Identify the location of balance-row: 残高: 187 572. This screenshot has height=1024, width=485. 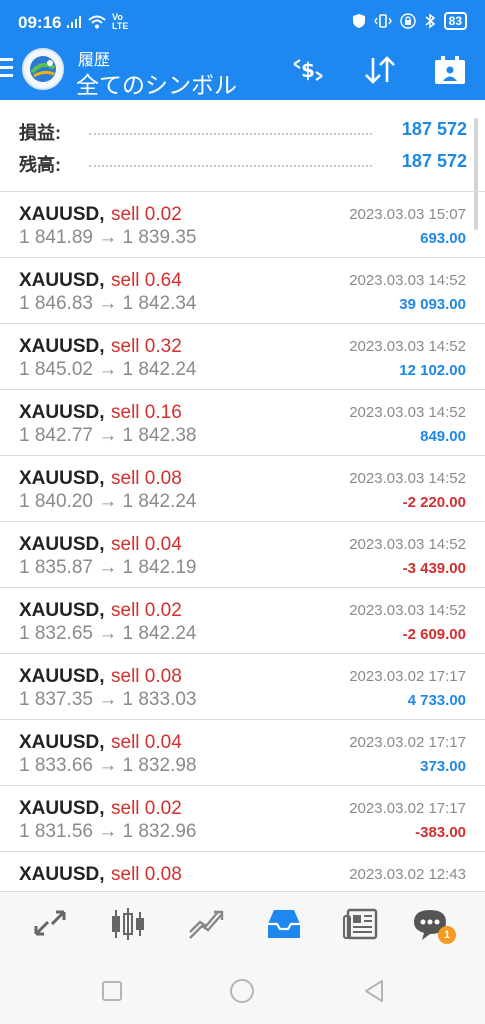
(243, 165).